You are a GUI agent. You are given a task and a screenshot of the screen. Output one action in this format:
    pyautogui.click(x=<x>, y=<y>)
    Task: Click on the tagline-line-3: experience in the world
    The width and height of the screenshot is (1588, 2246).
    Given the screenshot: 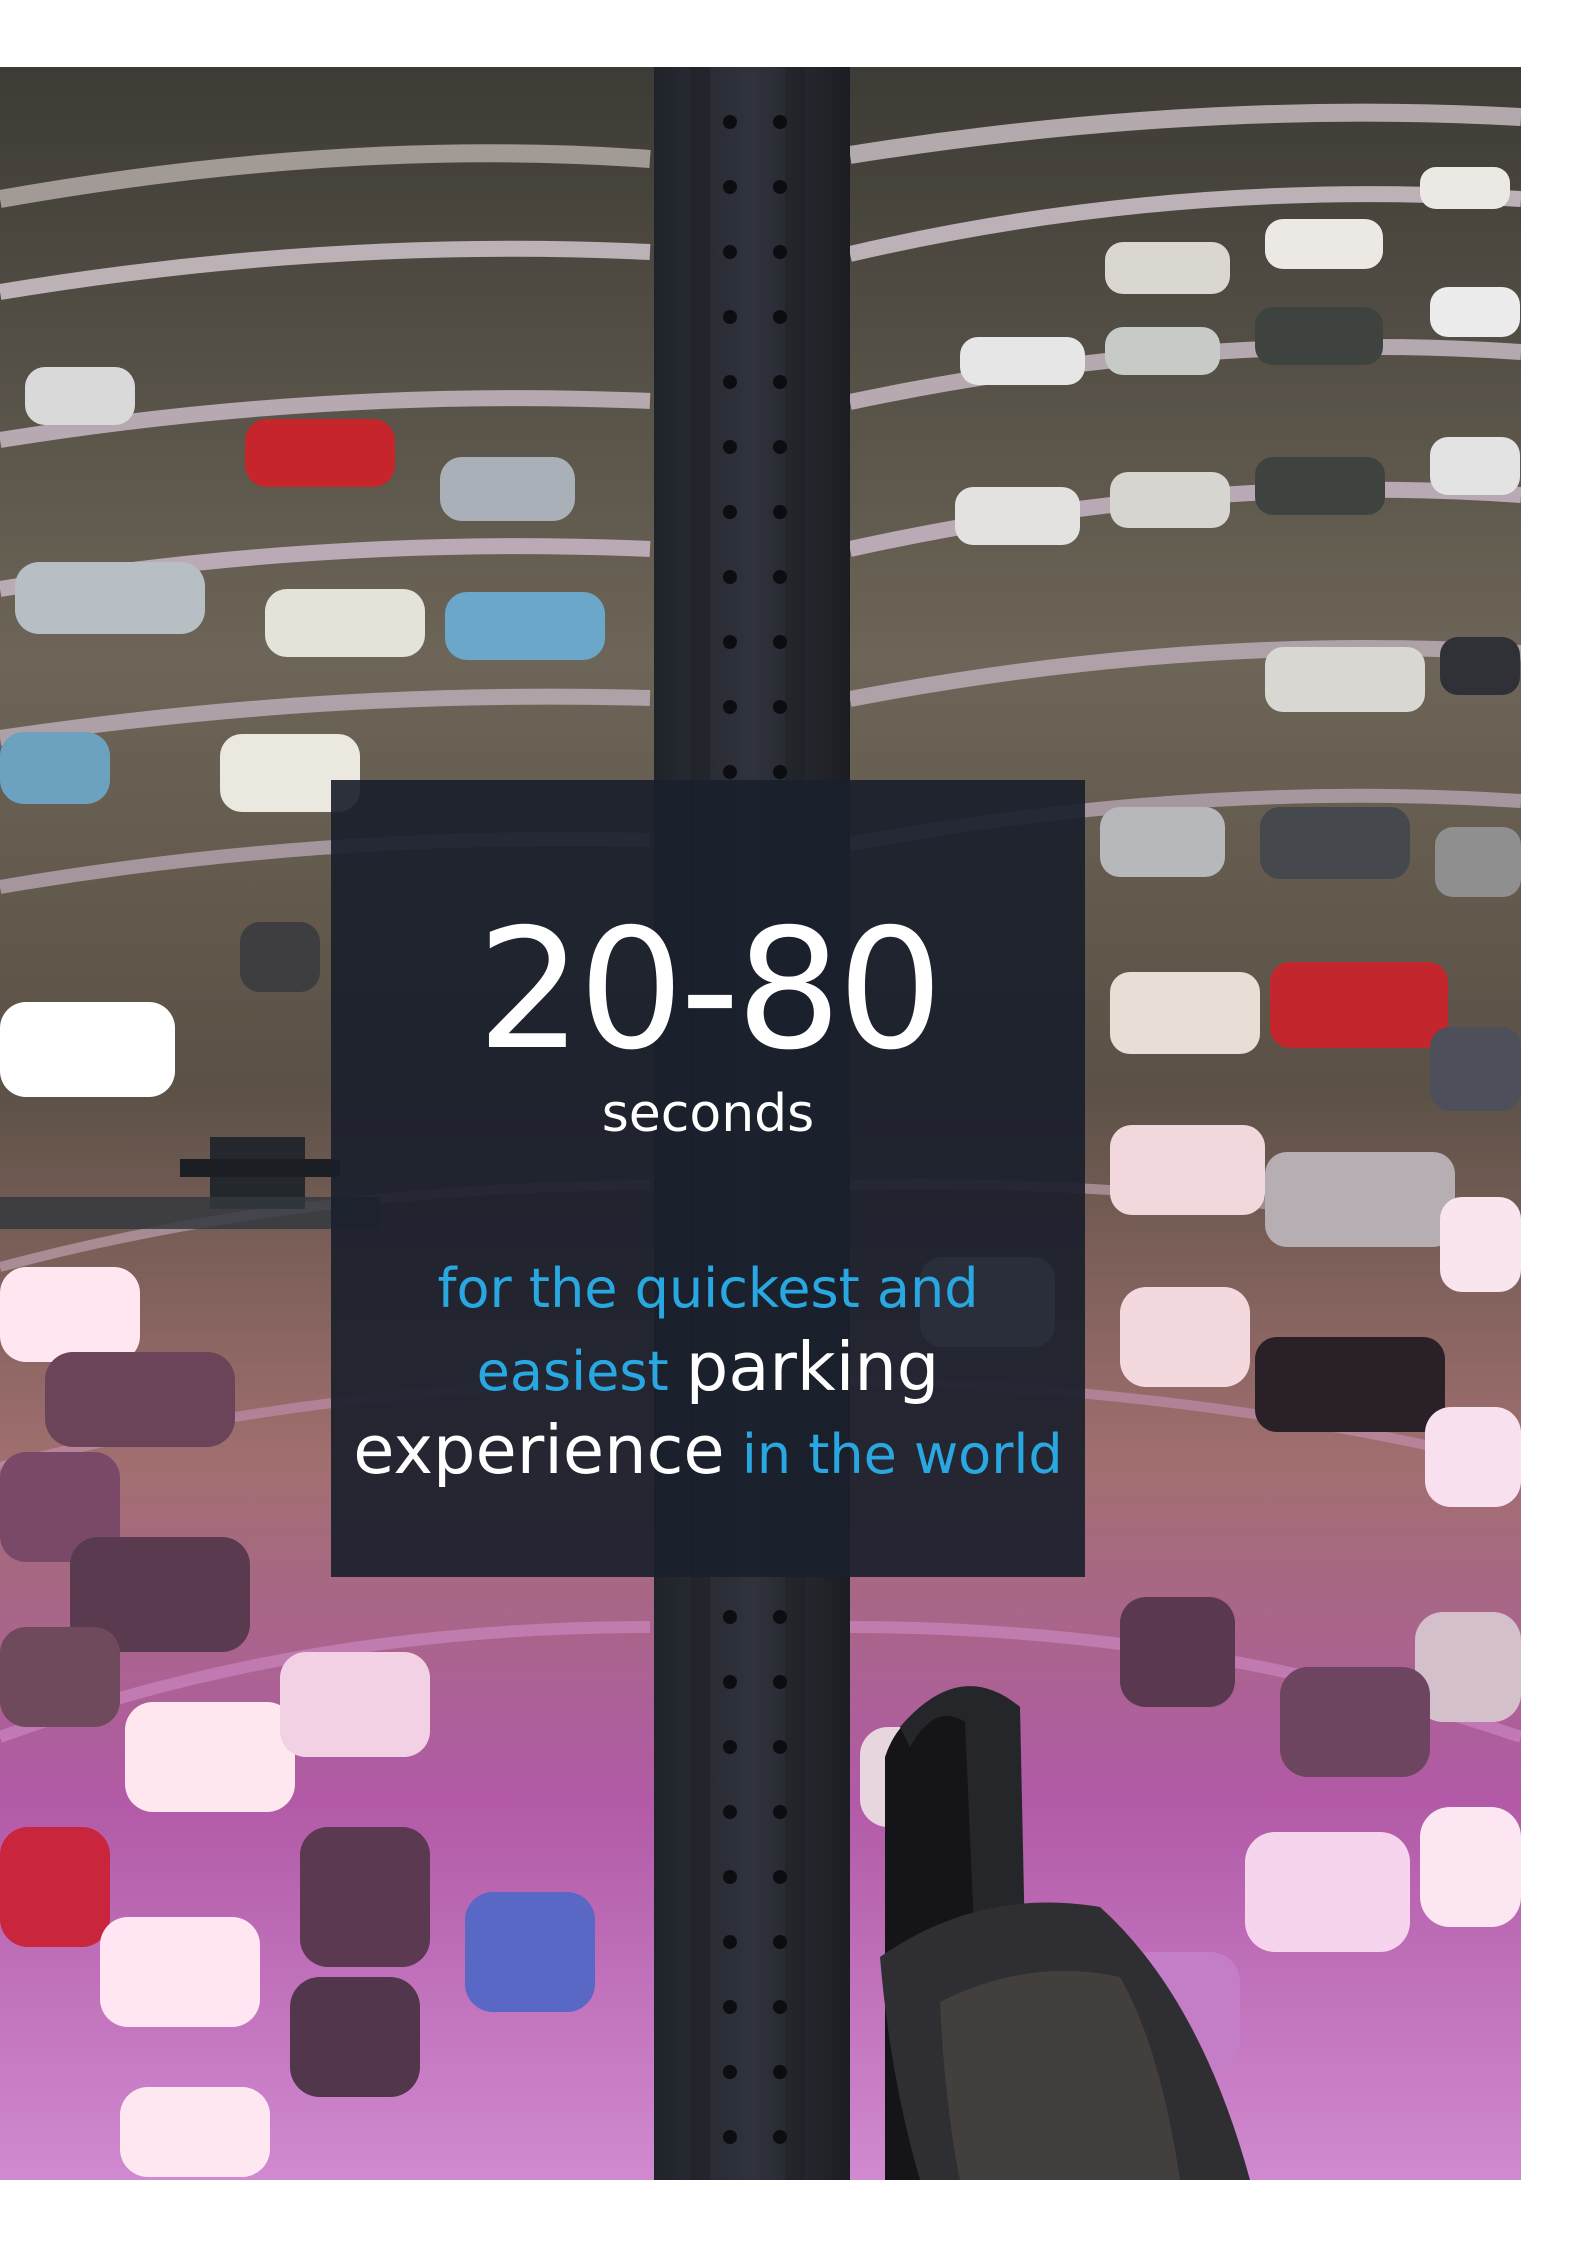 What is the action you would take?
    pyautogui.click(x=708, y=1452)
    